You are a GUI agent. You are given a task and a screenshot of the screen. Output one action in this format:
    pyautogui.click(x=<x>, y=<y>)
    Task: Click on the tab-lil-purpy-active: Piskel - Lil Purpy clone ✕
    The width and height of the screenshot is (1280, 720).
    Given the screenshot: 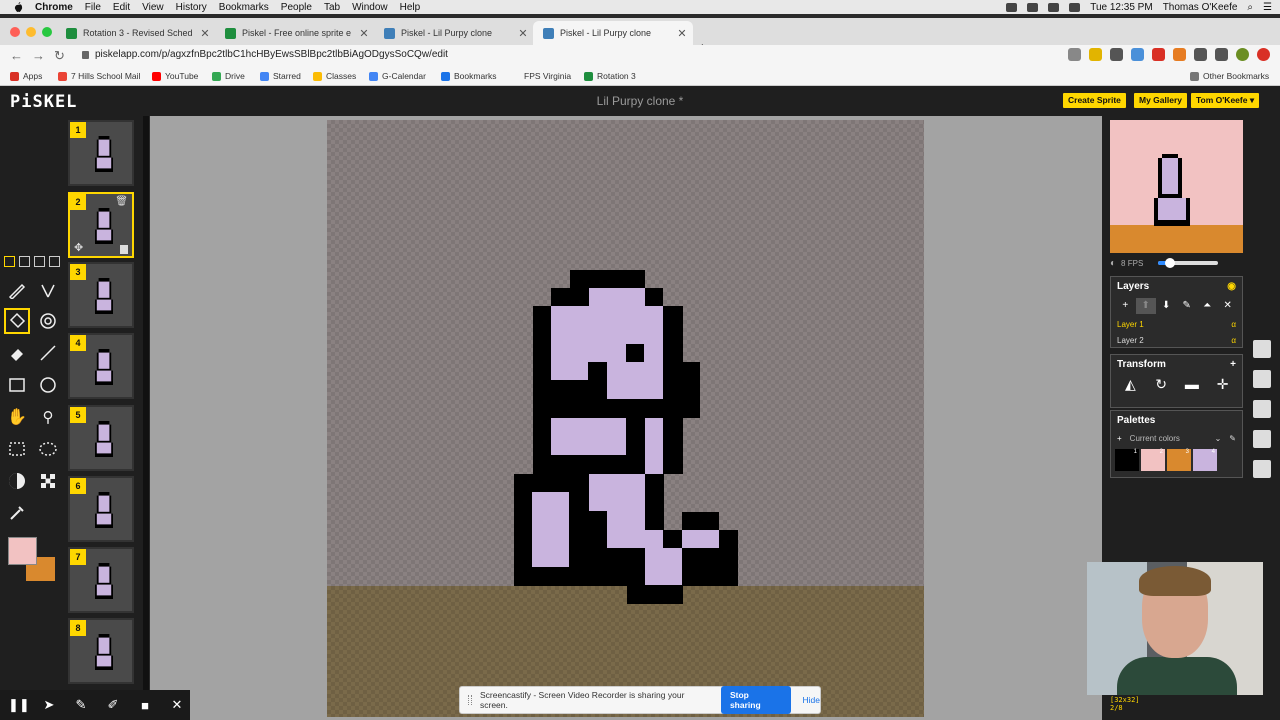 What is the action you would take?
    pyautogui.click(x=613, y=33)
    